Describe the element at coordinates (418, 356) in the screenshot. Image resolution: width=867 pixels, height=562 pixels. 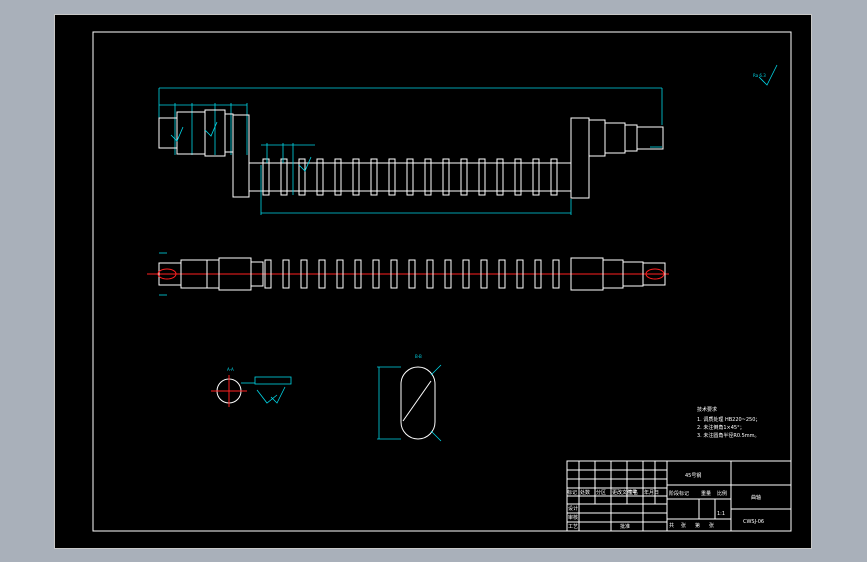
I see `section-b-label: B-B` at that location.